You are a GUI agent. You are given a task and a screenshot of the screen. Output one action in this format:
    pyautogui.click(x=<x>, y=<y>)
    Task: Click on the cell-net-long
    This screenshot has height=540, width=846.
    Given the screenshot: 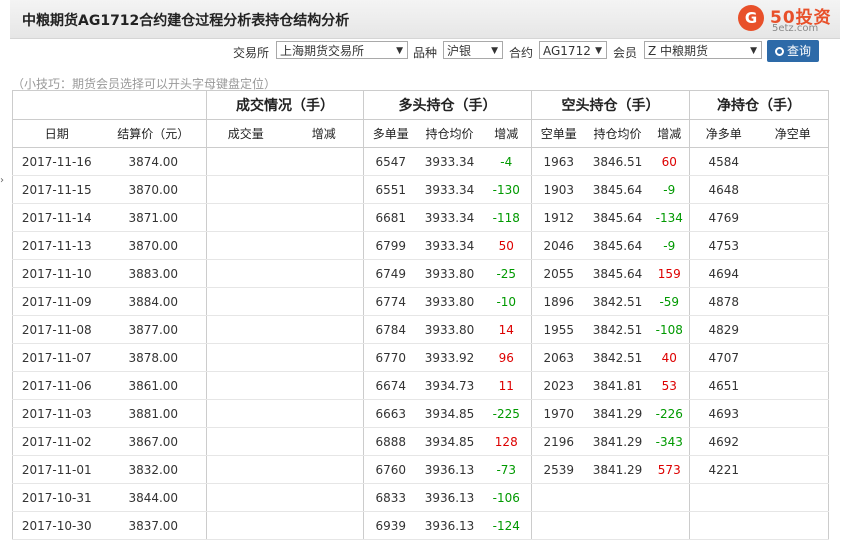 What is the action you would take?
    pyautogui.click(x=723, y=497)
    